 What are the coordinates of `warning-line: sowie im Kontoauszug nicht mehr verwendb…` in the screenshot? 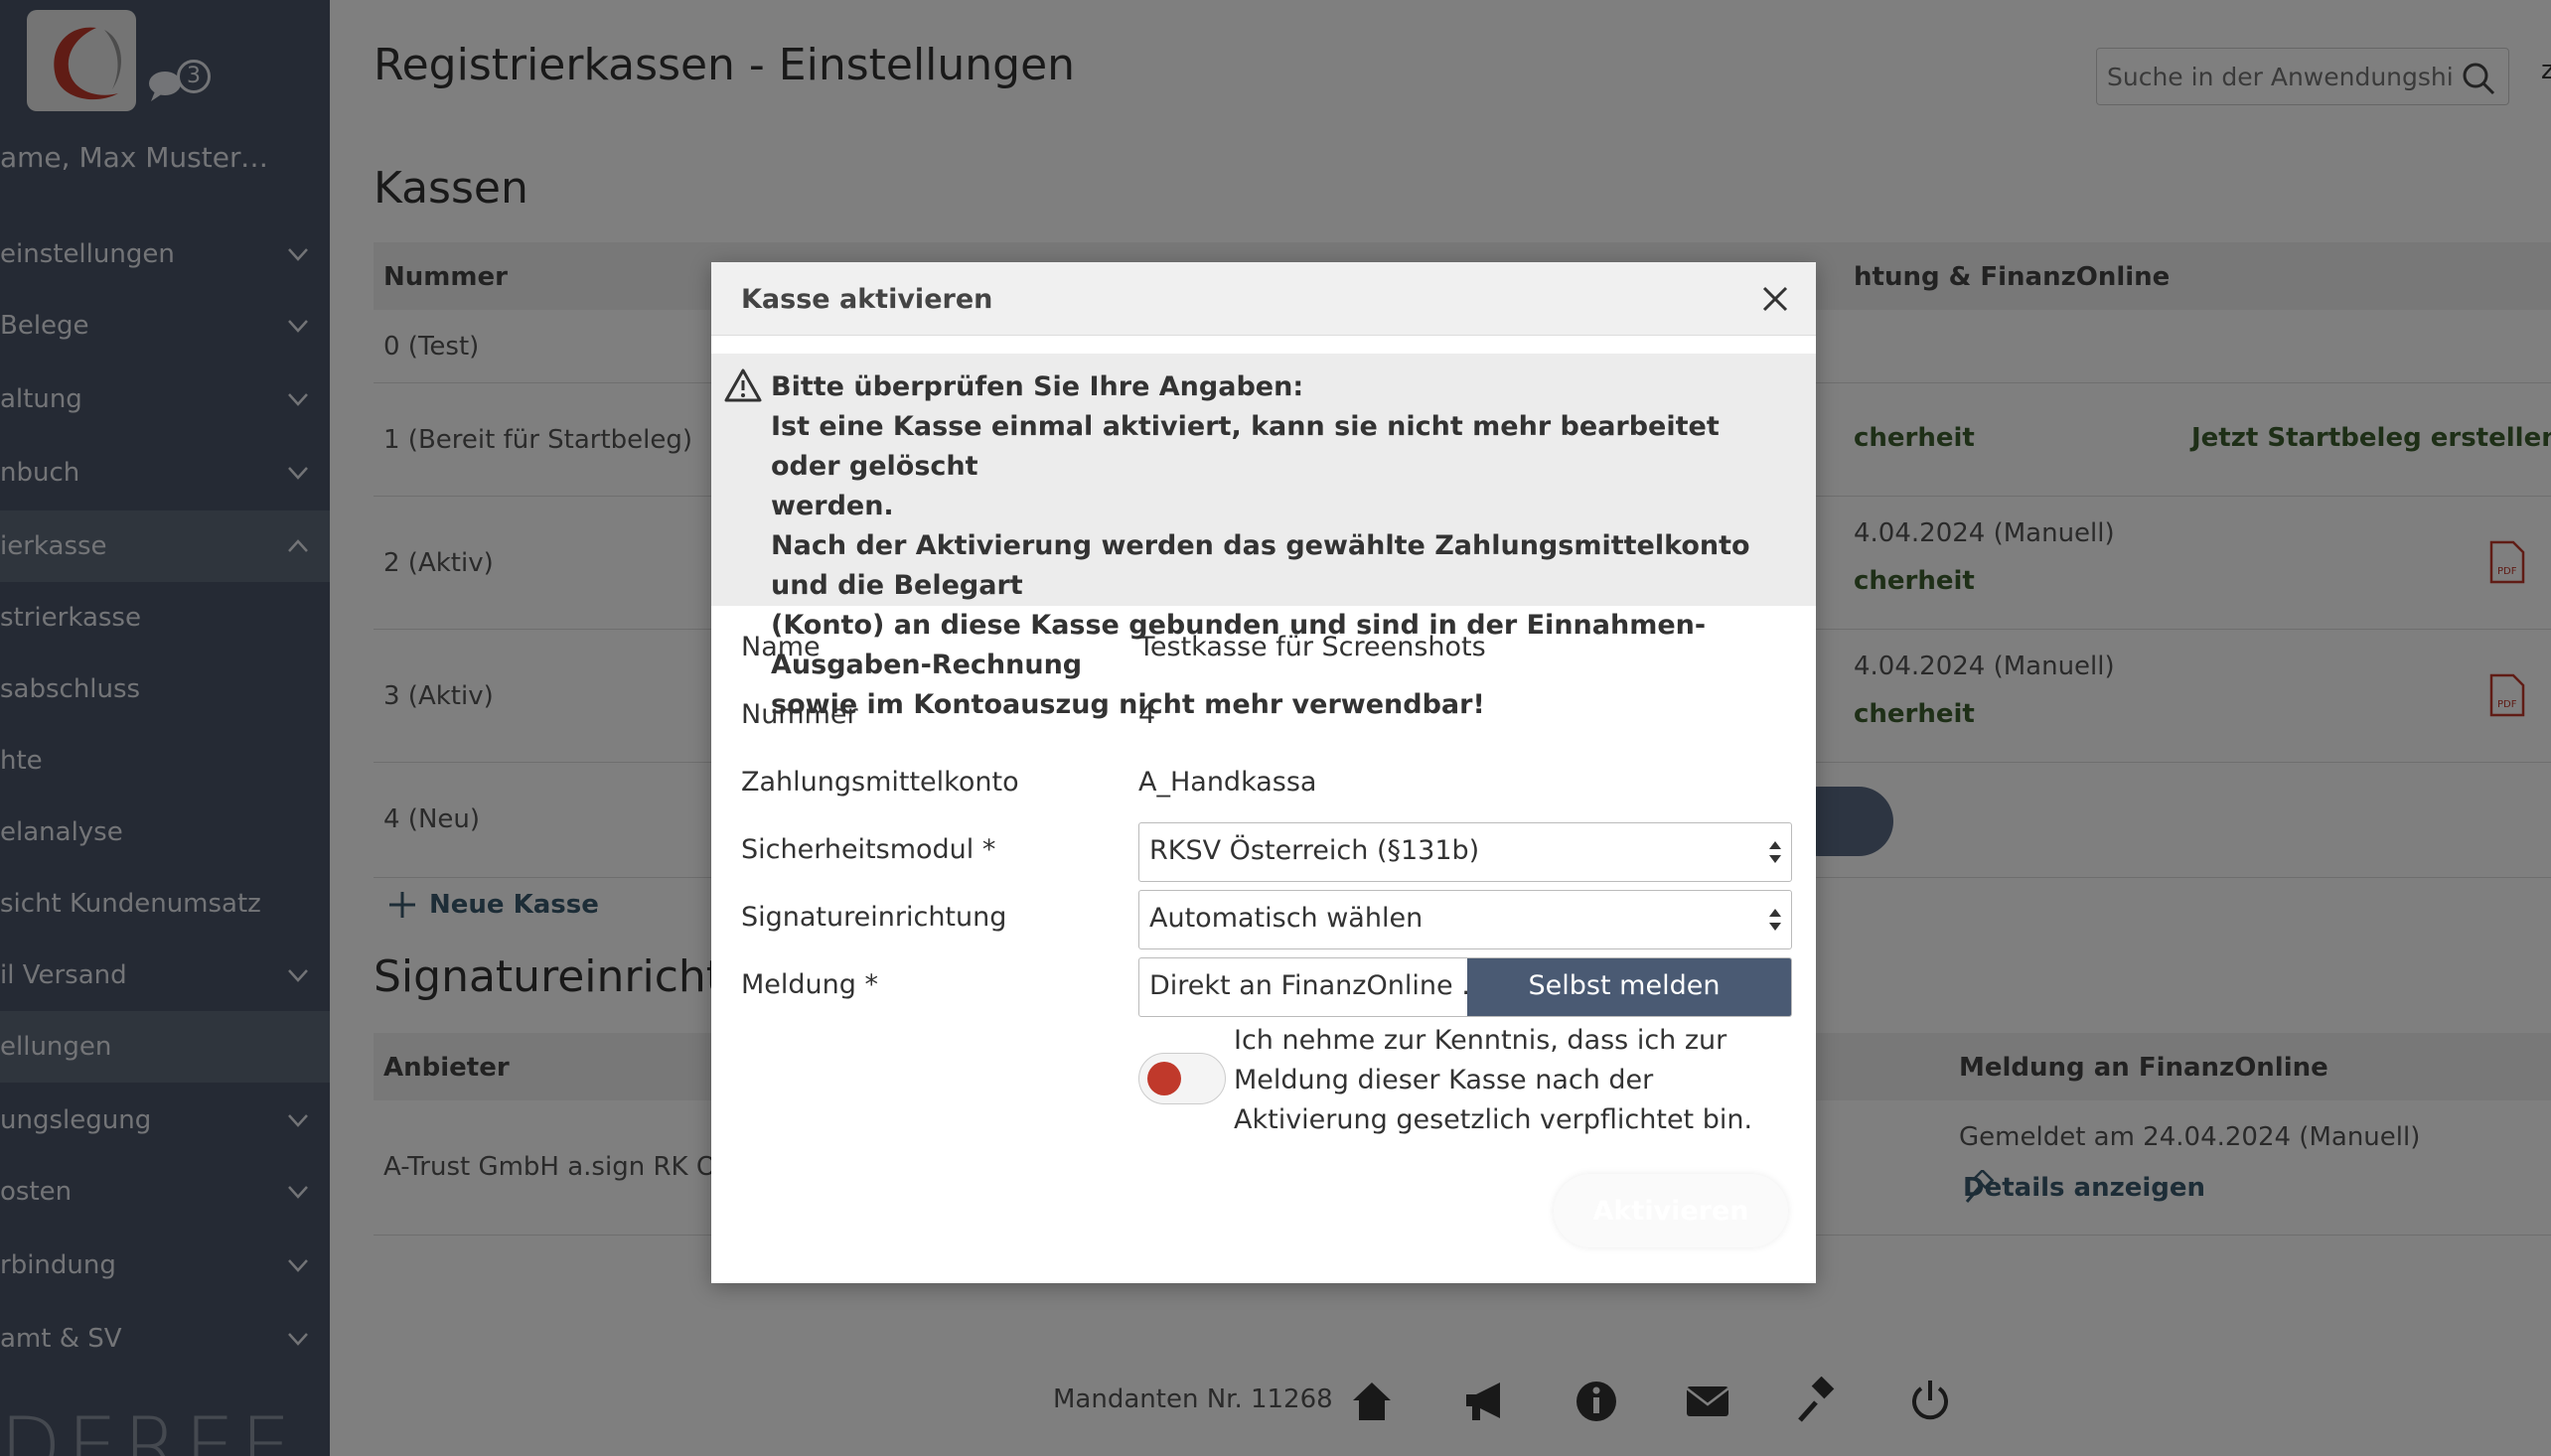 It's located at (1128, 704).